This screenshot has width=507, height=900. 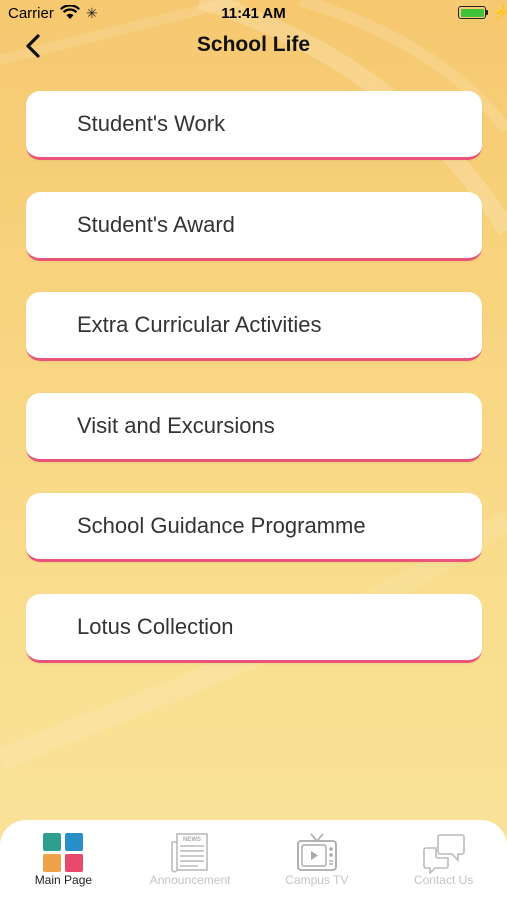 What do you see at coordinates (487, 12) in the screenshot?
I see `battery-cap` at bounding box center [487, 12].